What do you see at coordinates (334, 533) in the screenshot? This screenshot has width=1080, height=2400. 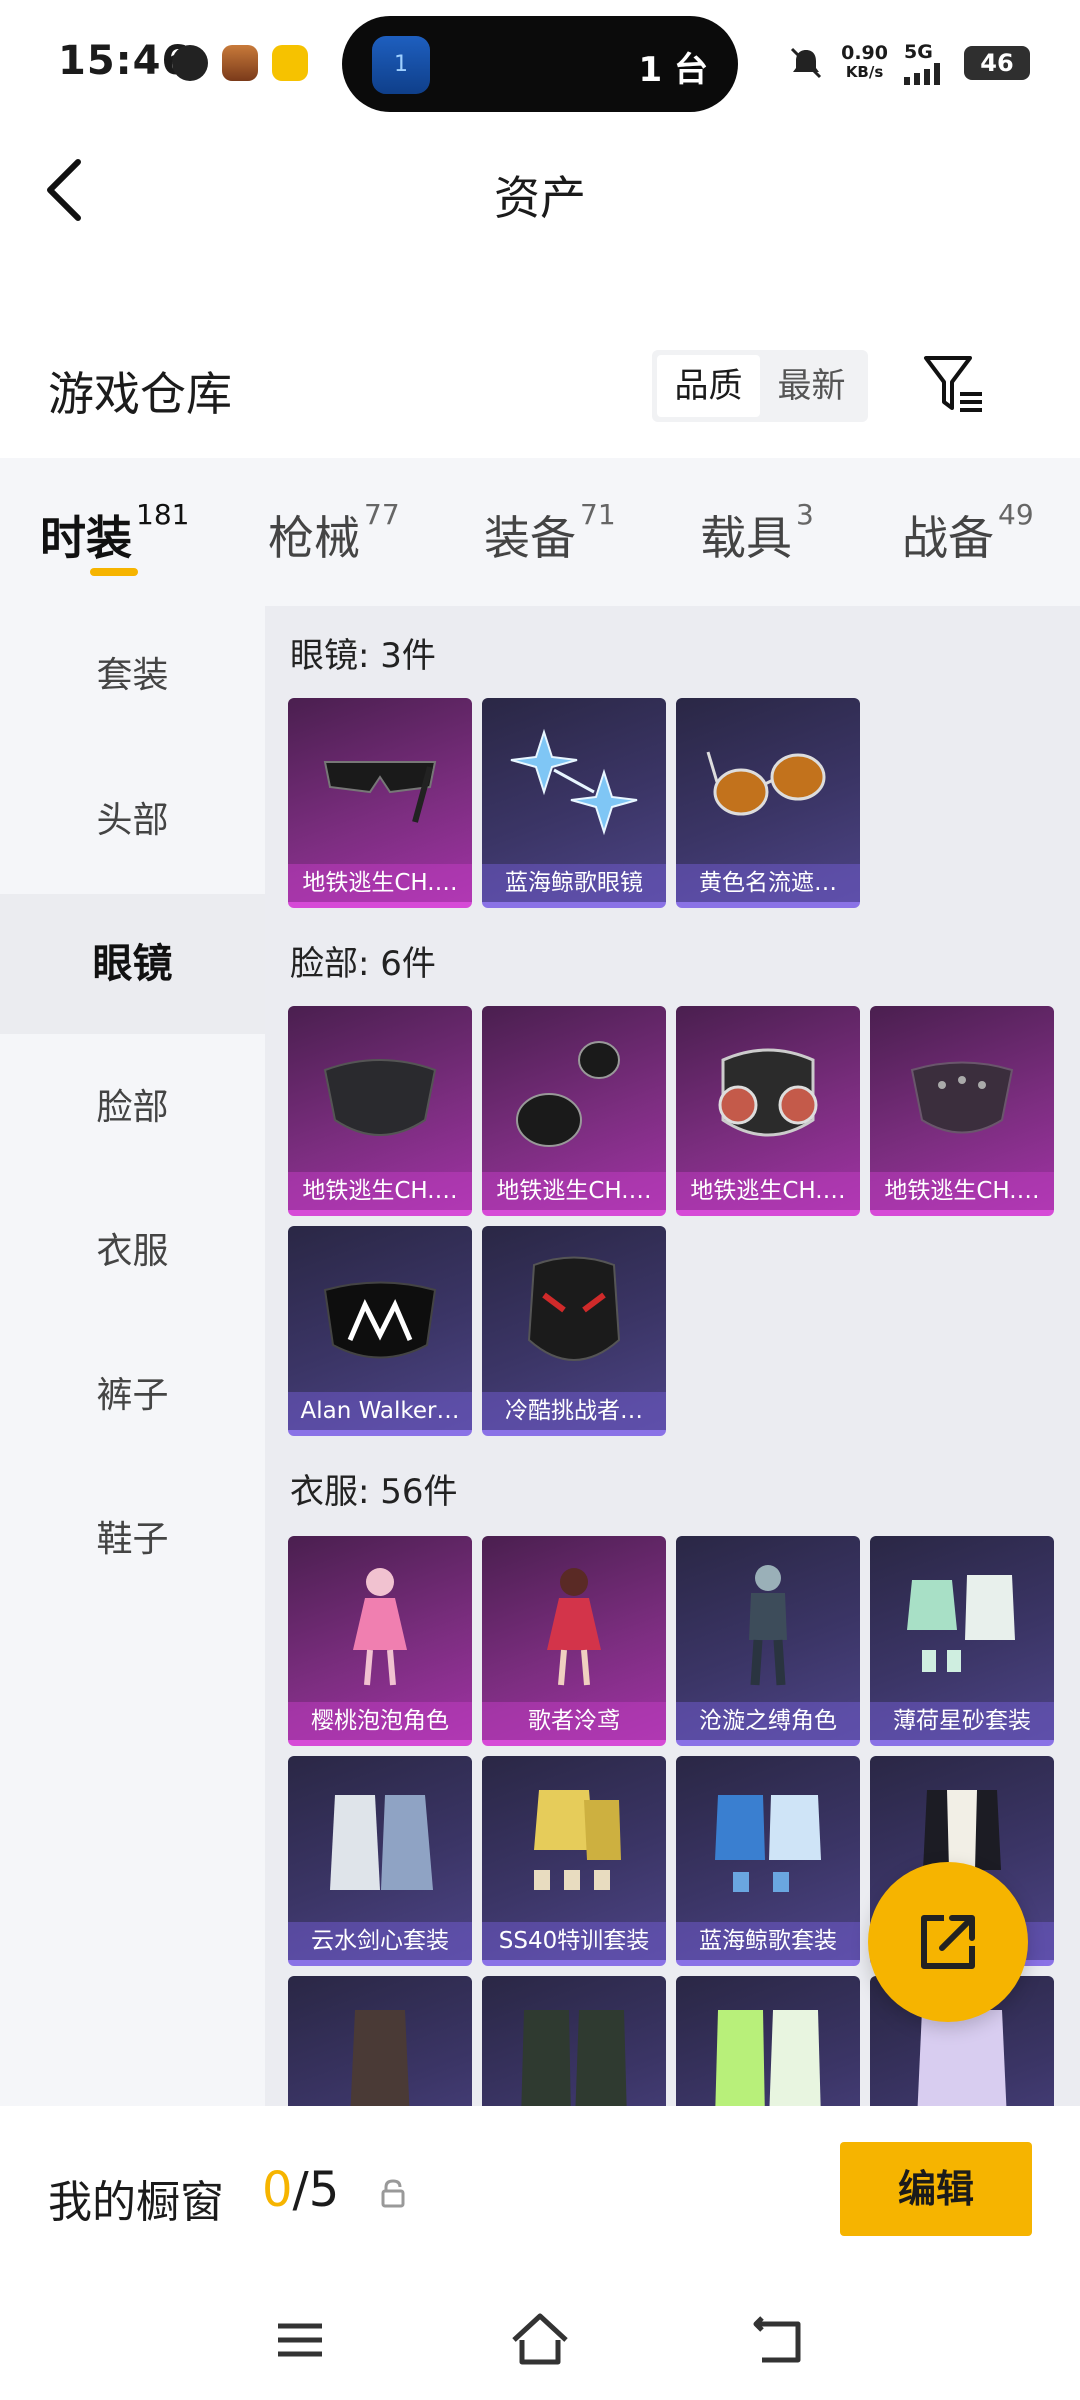 I see `tab-guns: 枪械 77` at bounding box center [334, 533].